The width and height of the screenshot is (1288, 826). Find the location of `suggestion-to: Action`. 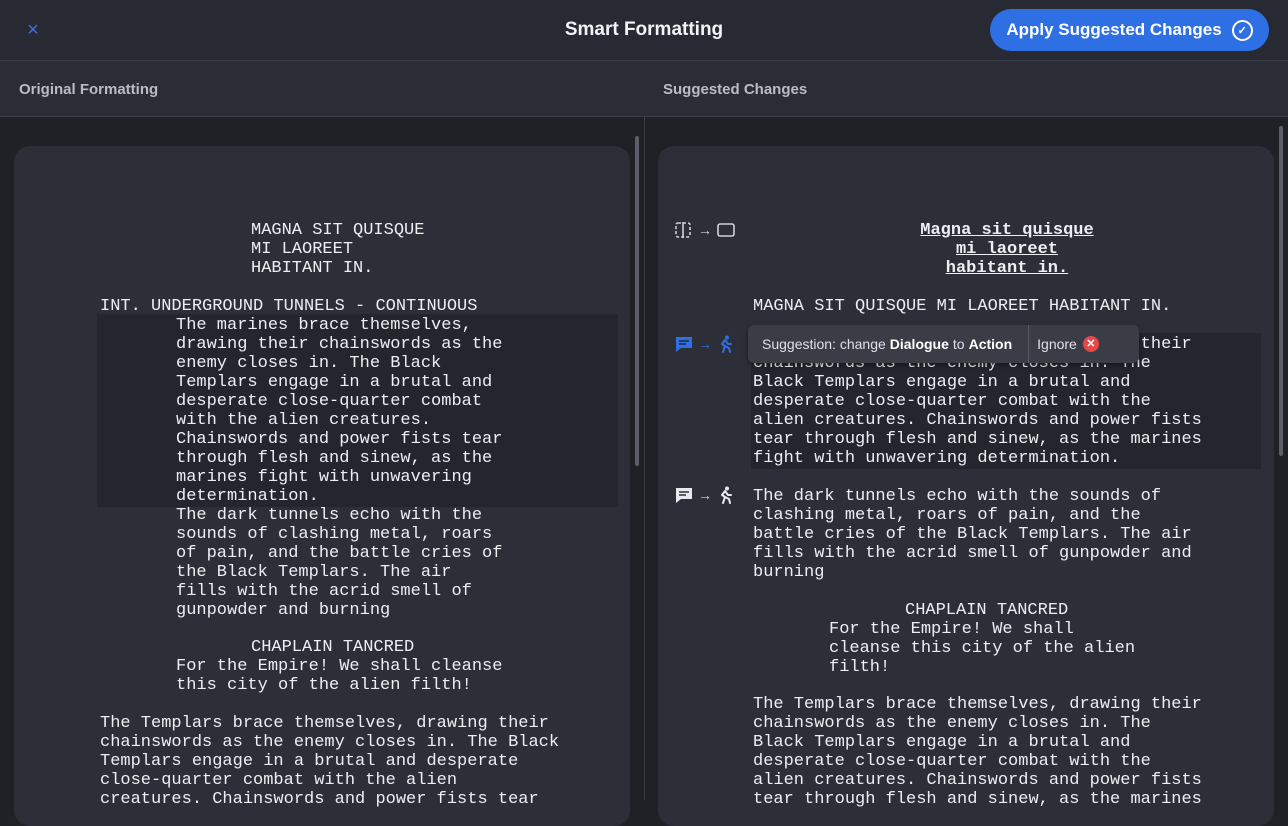

suggestion-to: Action is located at coordinates (990, 344).